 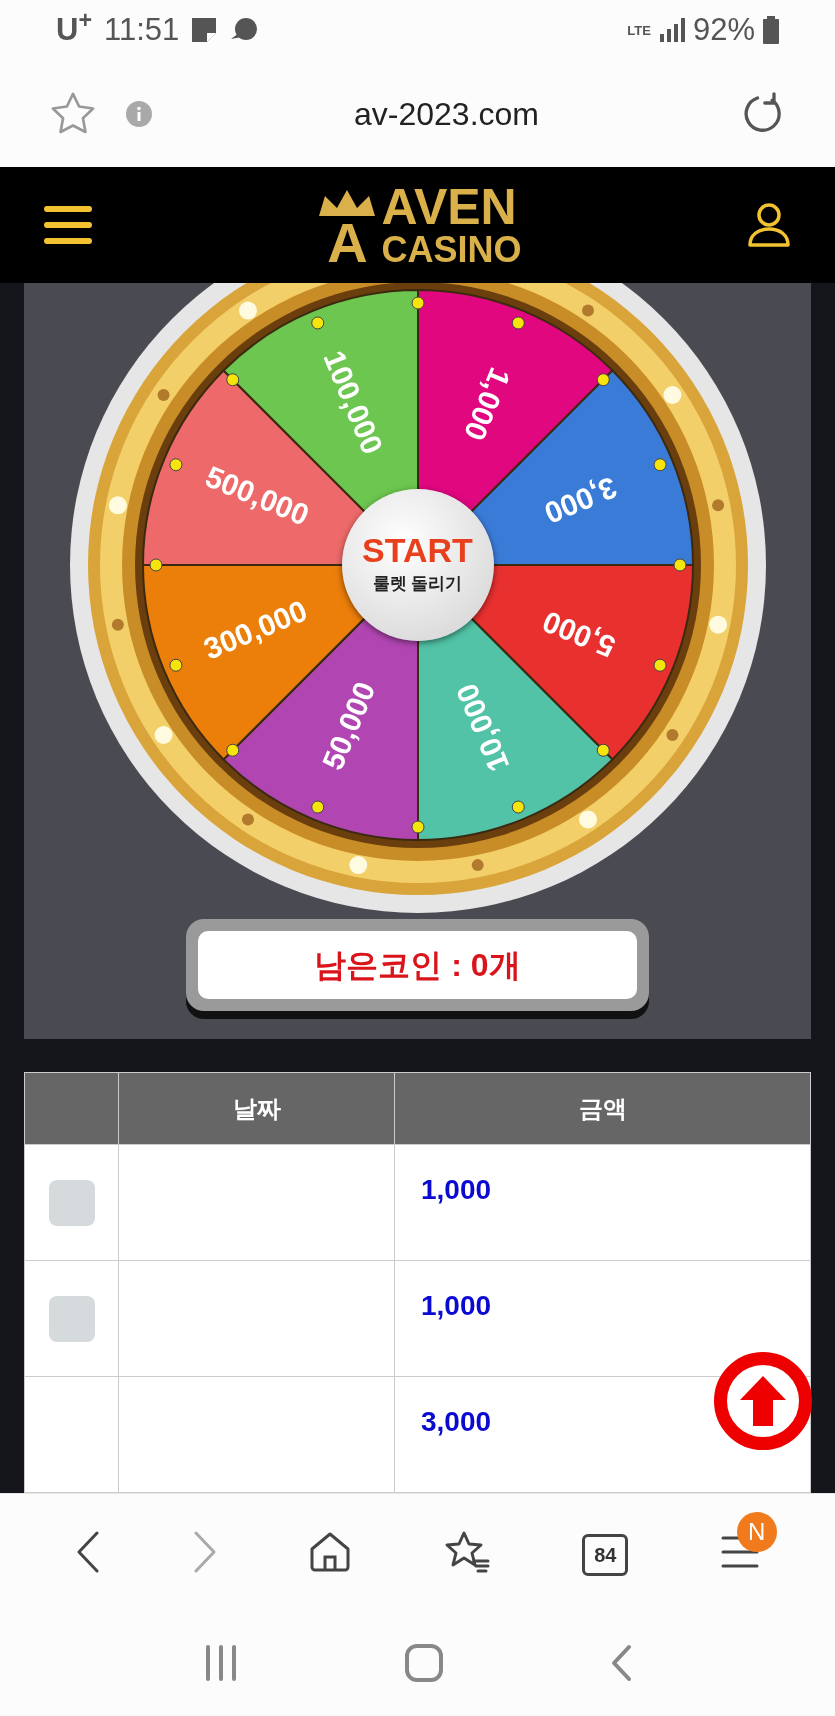 What do you see at coordinates (487, 404) in the screenshot?
I see `segment-label: 1,000` at bounding box center [487, 404].